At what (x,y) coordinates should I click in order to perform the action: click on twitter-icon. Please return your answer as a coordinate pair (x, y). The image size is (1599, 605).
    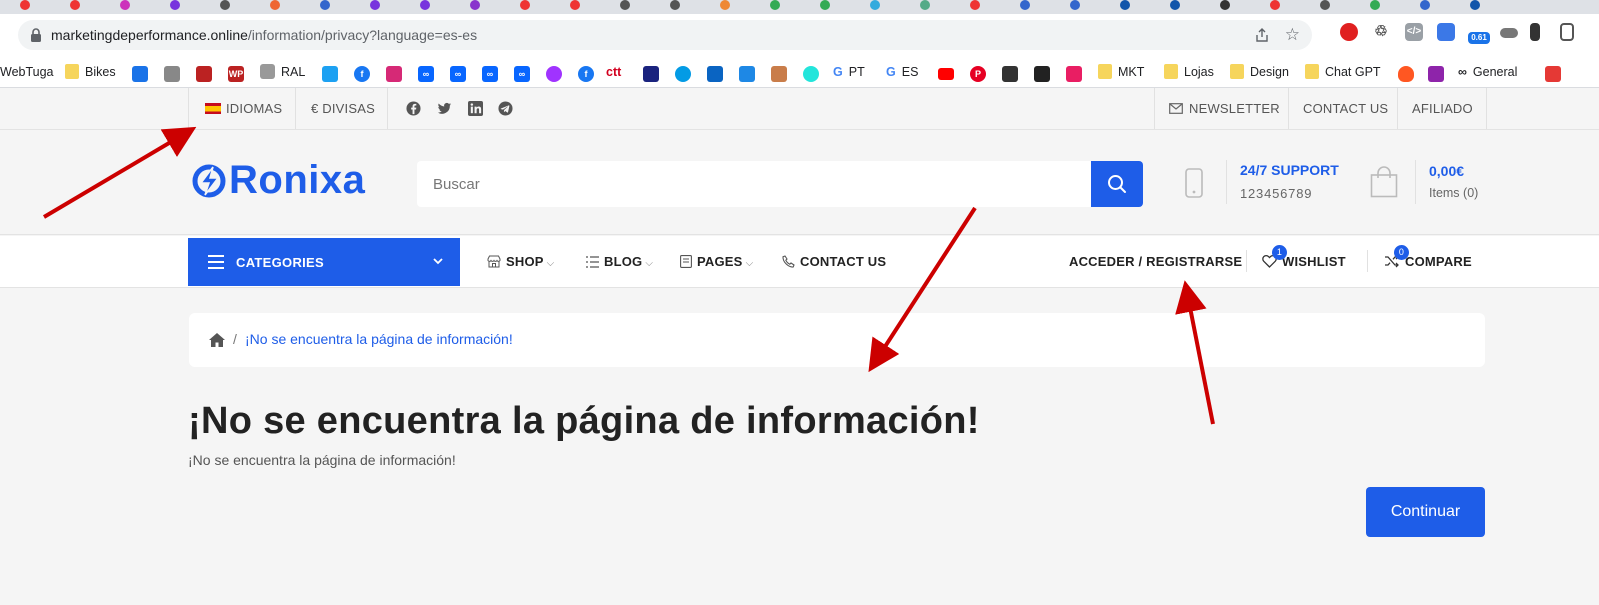
    Looking at the image, I should click on (444, 108).